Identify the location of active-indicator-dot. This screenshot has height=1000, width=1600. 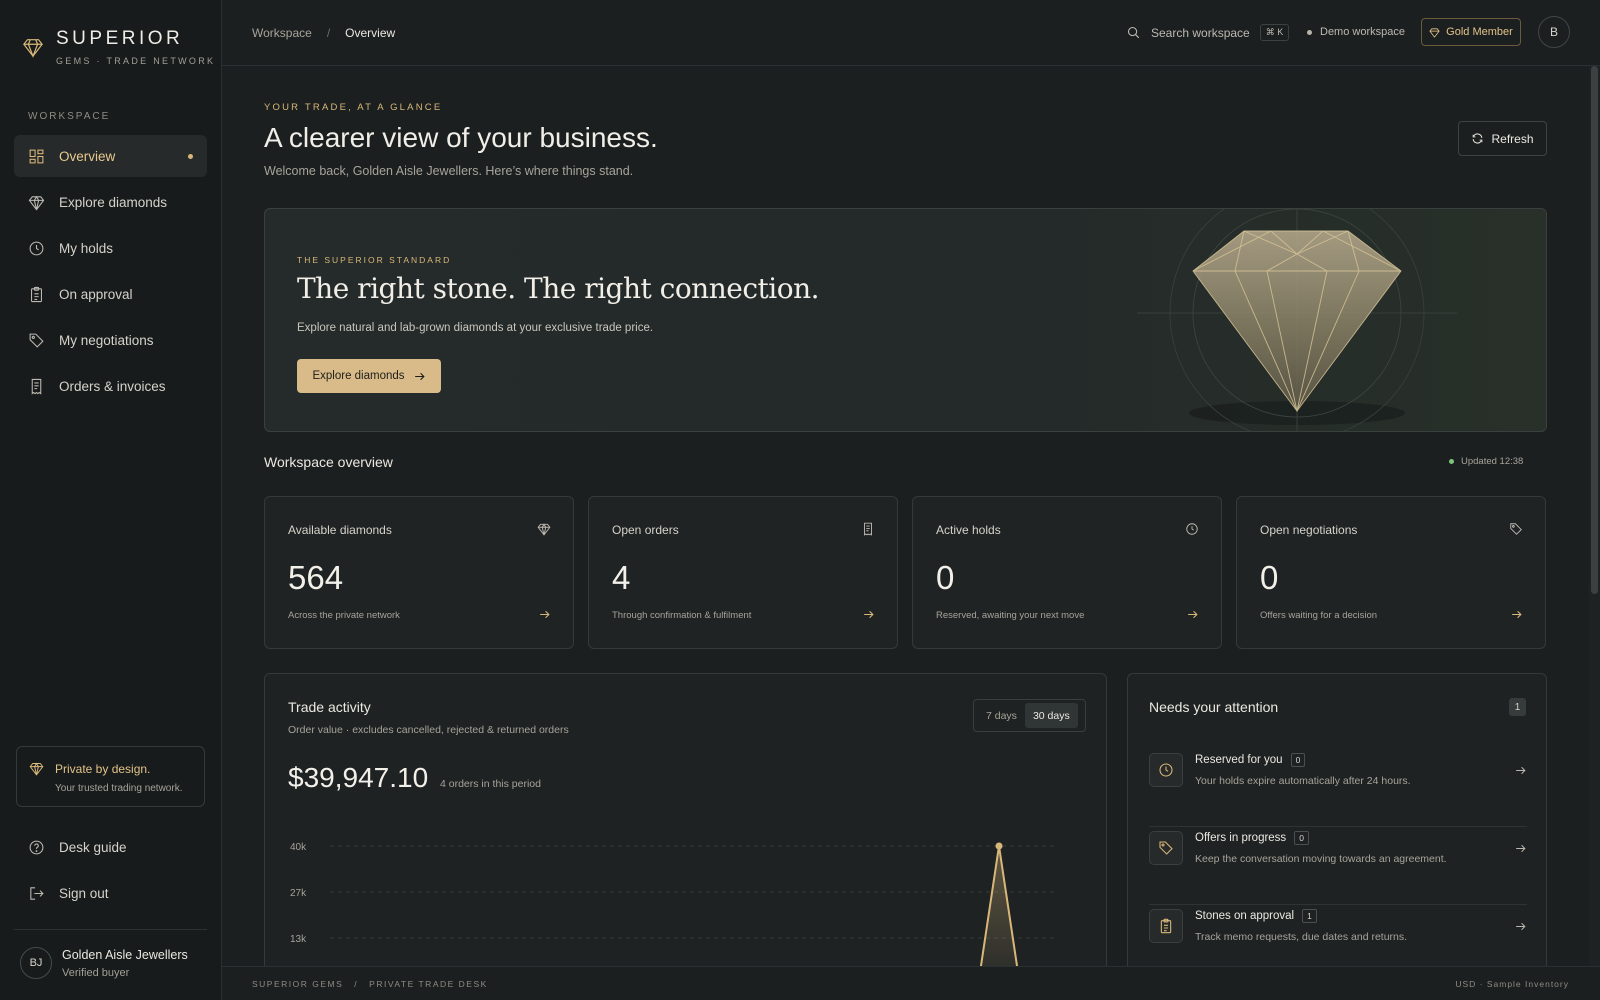
(190, 156).